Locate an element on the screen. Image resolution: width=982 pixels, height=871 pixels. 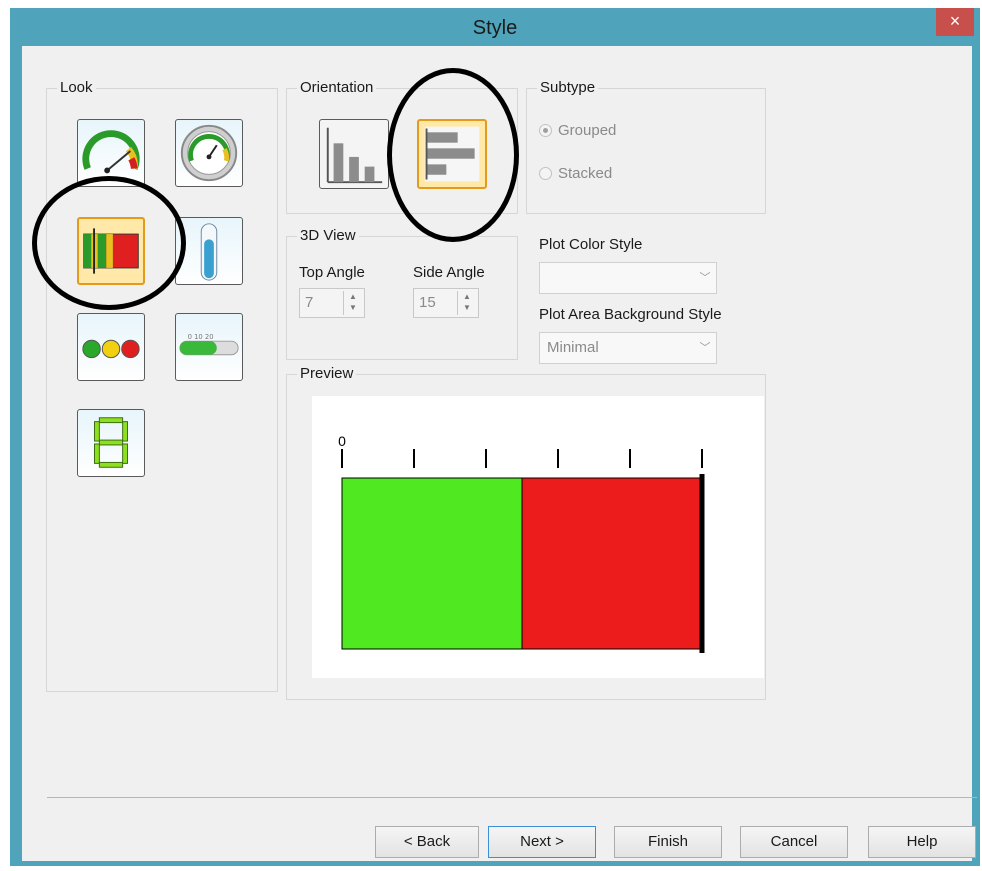
look-gauge-colored-button is located at coordinates (111, 153).